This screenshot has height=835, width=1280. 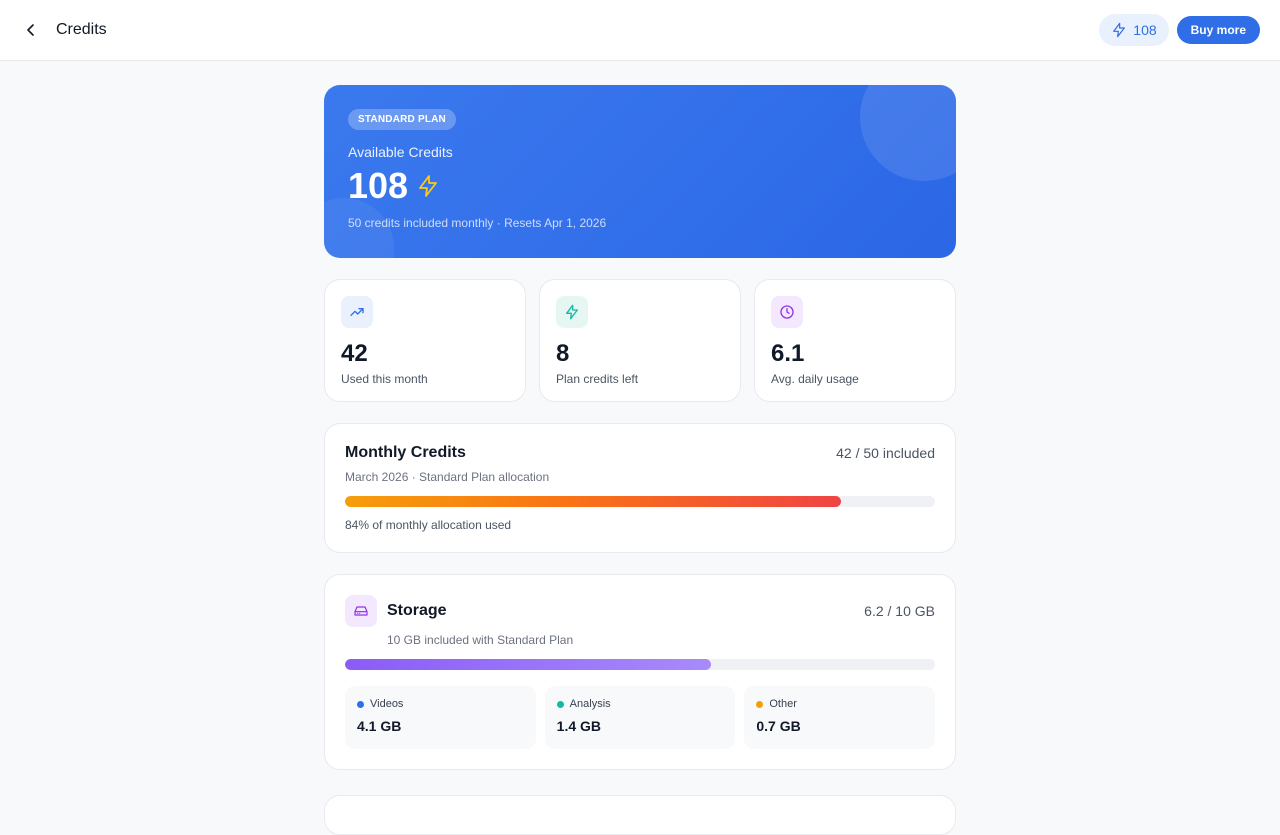 What do you see at coordinates (563, 353) in the screenshot?
I see `stat-value: 8` at bounding box center [563, 353].